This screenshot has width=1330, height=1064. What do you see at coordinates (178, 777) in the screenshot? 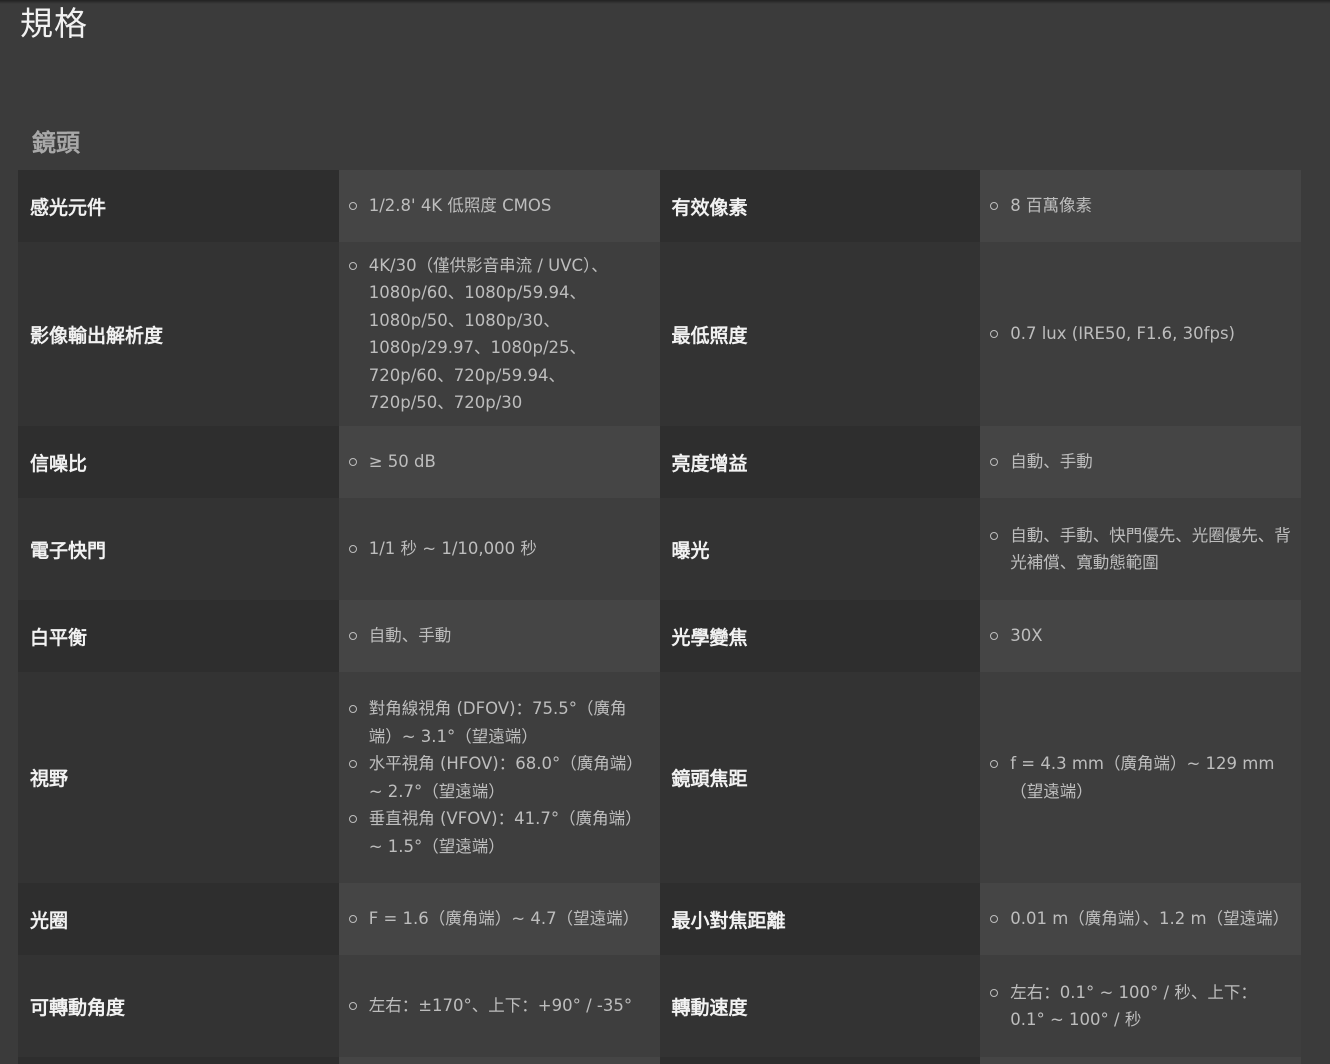
I see `left-spec-label: 視野` at bounding box center [178, 777].